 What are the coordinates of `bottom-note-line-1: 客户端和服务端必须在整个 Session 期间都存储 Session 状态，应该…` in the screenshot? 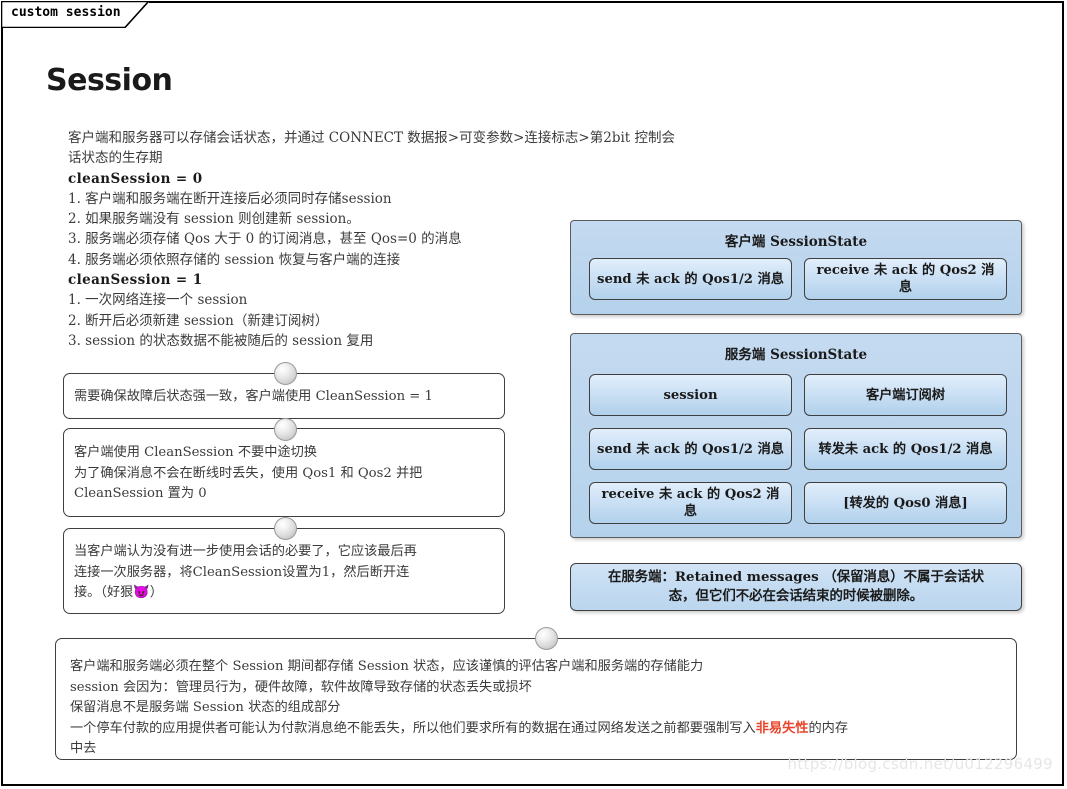 It's located at (387, 666).